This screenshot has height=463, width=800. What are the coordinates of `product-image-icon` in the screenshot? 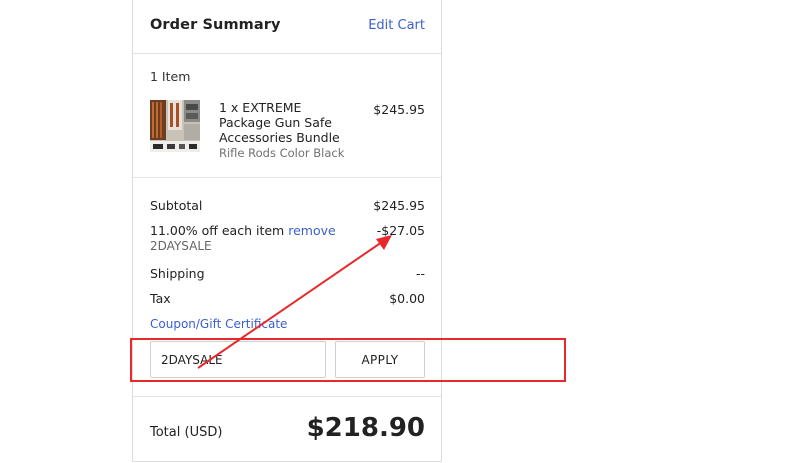 It's located at (175, 126).